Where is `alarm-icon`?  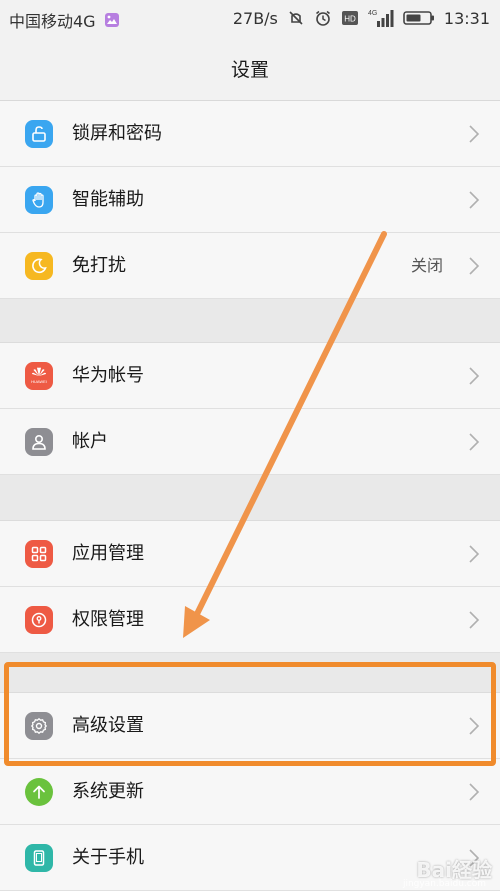 alarm-icon is located at coordinates (323, 18).